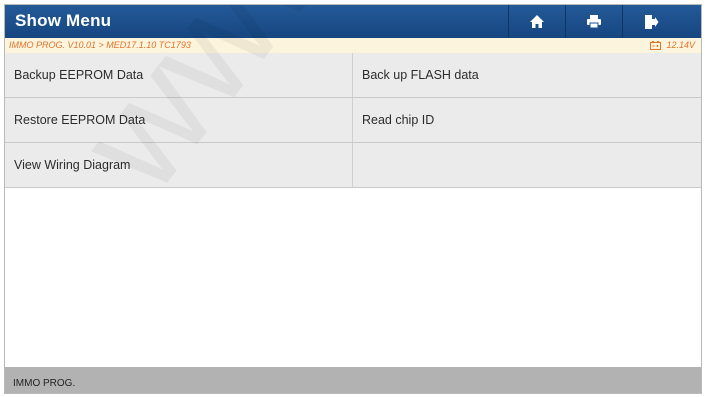  Describe the element at coordinates (179, 75) in the screenshot. I see `menu-item-backup-eeprom: Backup EEPROM Data` at that location.